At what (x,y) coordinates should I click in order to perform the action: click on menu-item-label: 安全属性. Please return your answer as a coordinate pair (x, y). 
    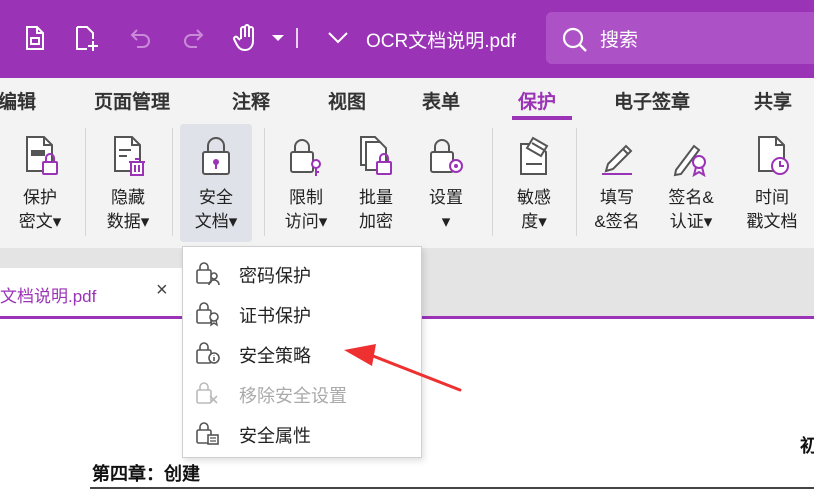
    Looking at the image, I should click on (275, 436).